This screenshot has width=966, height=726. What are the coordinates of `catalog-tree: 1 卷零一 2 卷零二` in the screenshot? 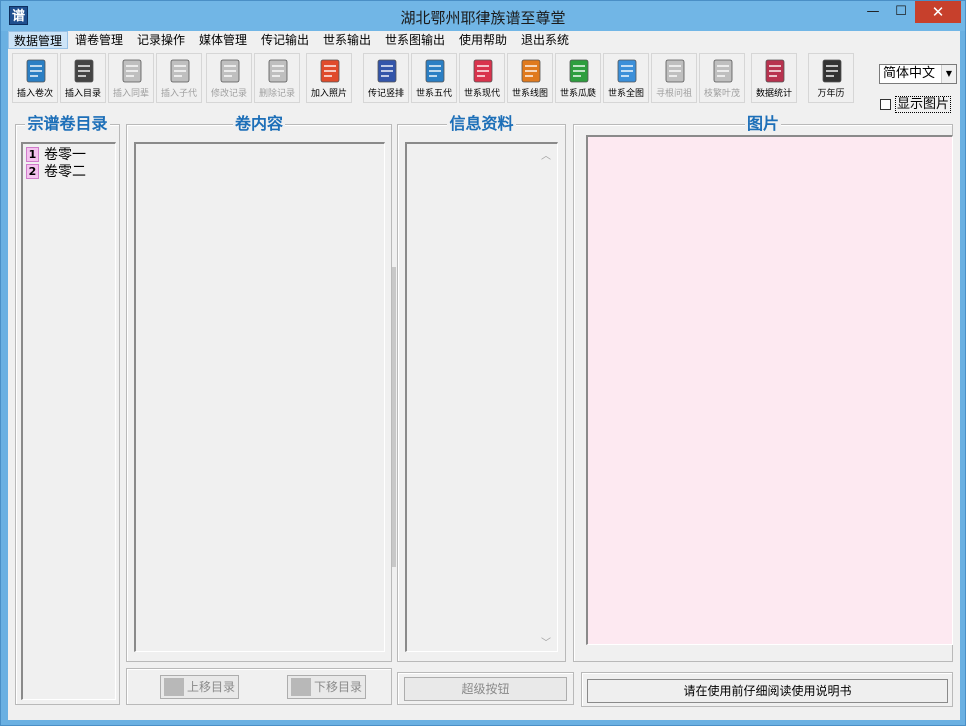 It's located at (68, 421).